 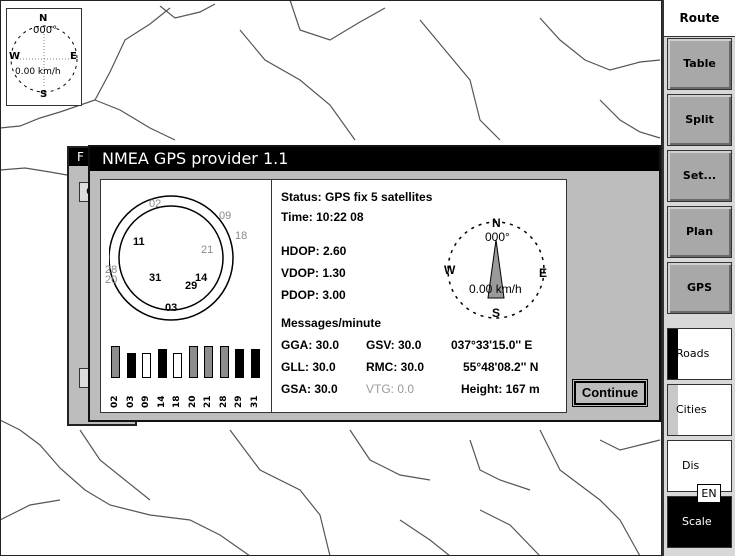 I want to click on heading-compass: N 000° W E 0.00 km/h S, so click(x=496, y=268).